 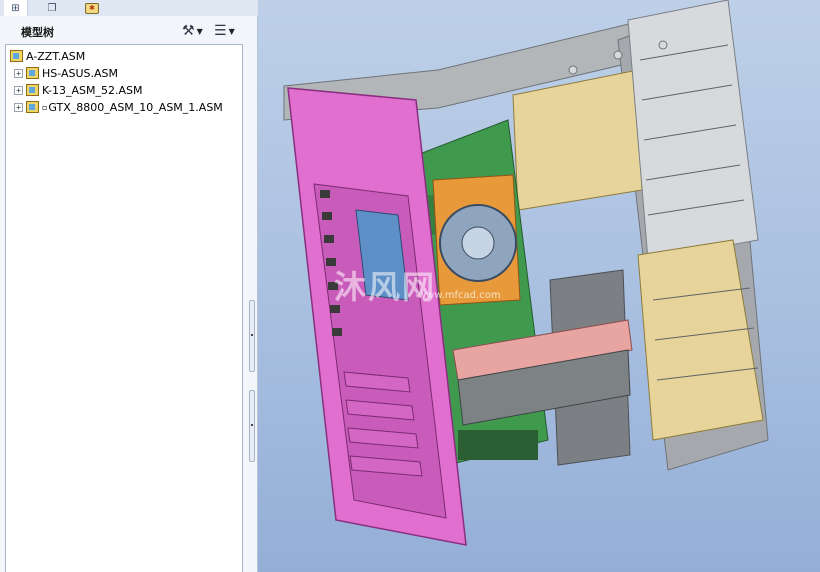 I want to click on tree-item-label: A-ZZT.ASM, so click(x=56, y=56).